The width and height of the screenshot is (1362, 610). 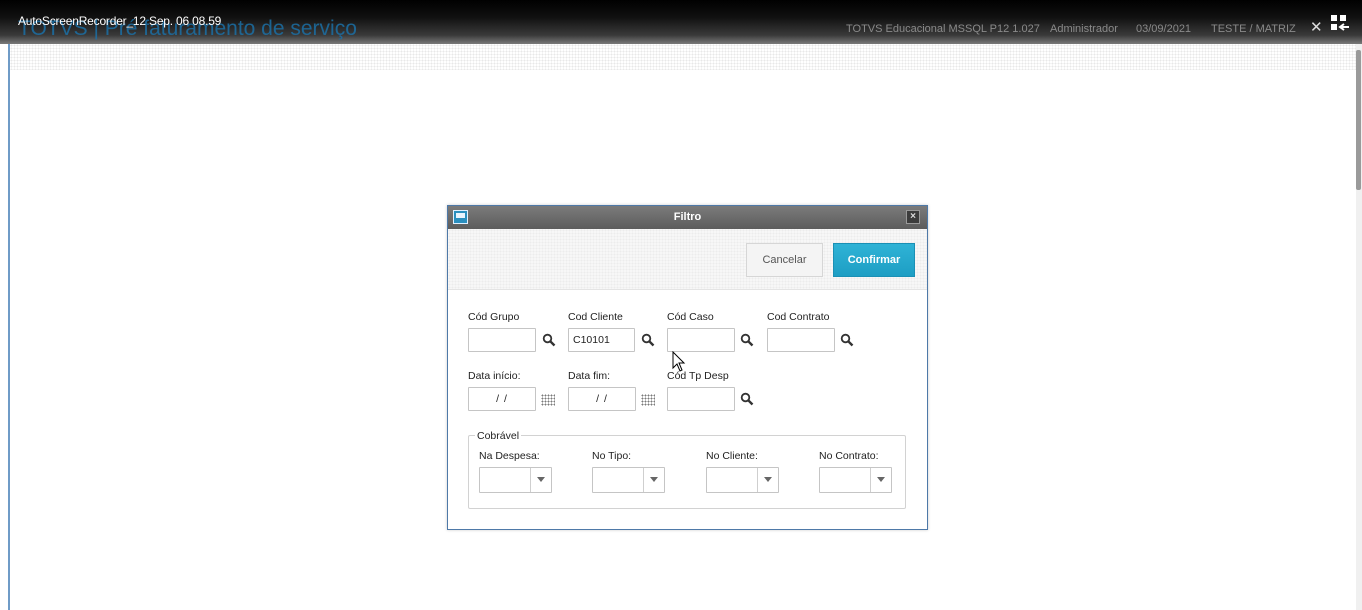 I want to click on na-despesa-select, so click(x=515, y=480).